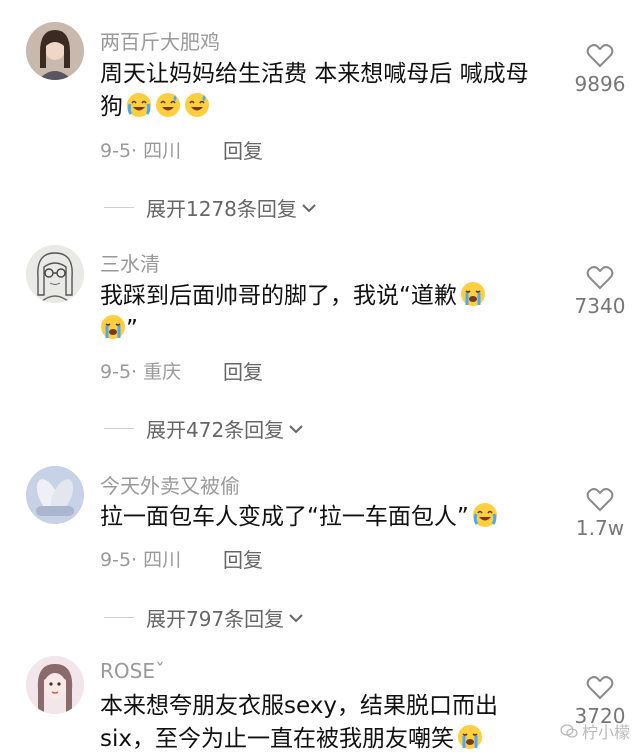 The image size is (640, 756). Describe the element at coordinates (130, 262) in the screenshot. I see `username: 三水清` at that location.